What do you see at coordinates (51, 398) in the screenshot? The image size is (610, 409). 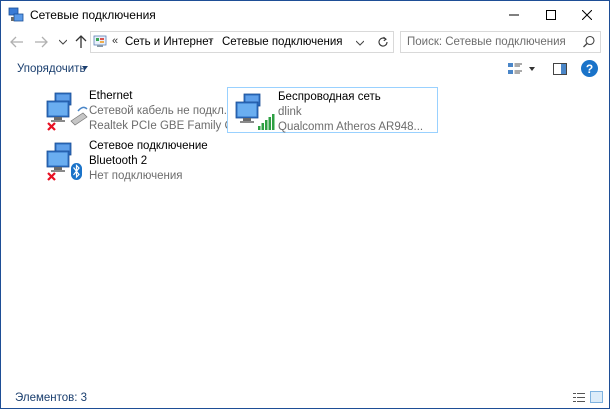 I see `items-count: Элементов: 3` at bounding box center [51, 398].